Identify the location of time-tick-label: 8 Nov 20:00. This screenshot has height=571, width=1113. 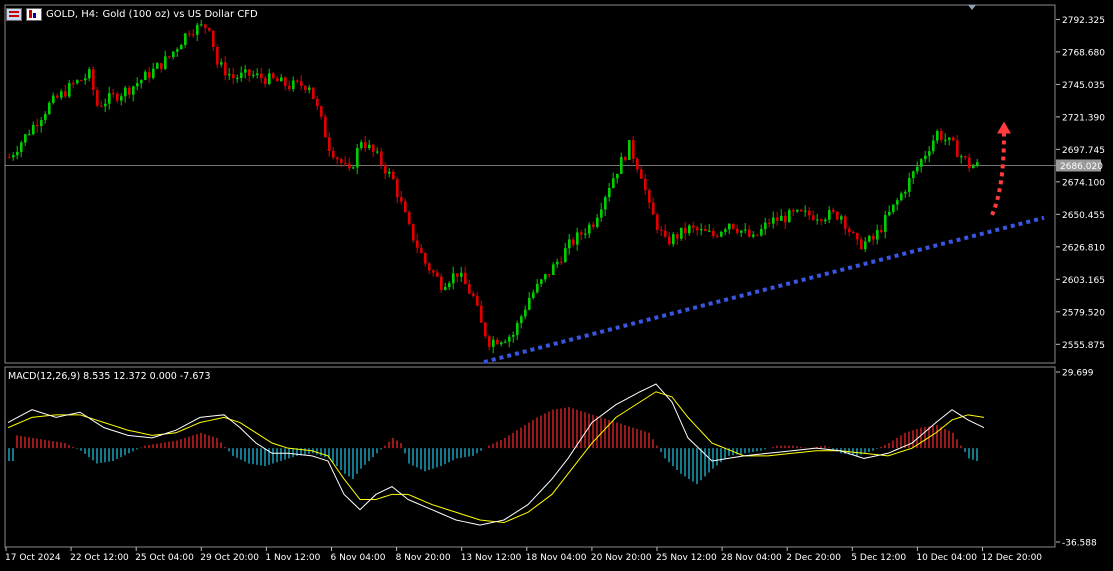
(423, 558).